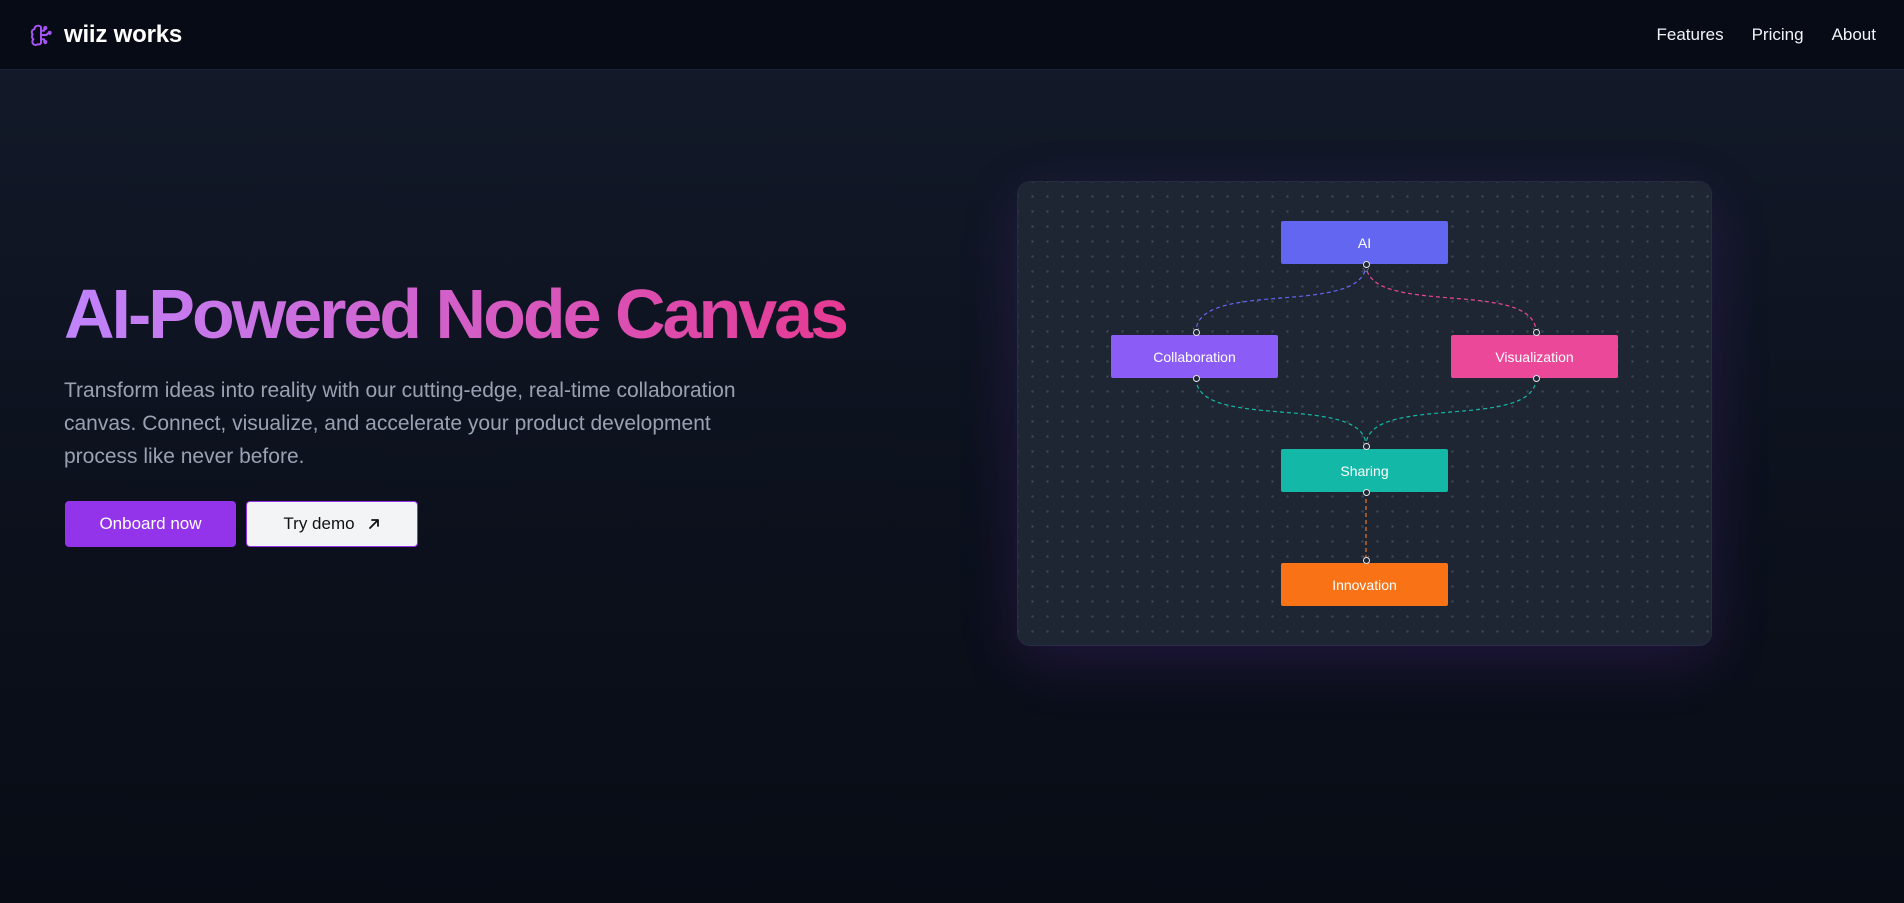 The image size is (1904, 903). I want to click on node-visualization: Visualization, so click(1534, 356).